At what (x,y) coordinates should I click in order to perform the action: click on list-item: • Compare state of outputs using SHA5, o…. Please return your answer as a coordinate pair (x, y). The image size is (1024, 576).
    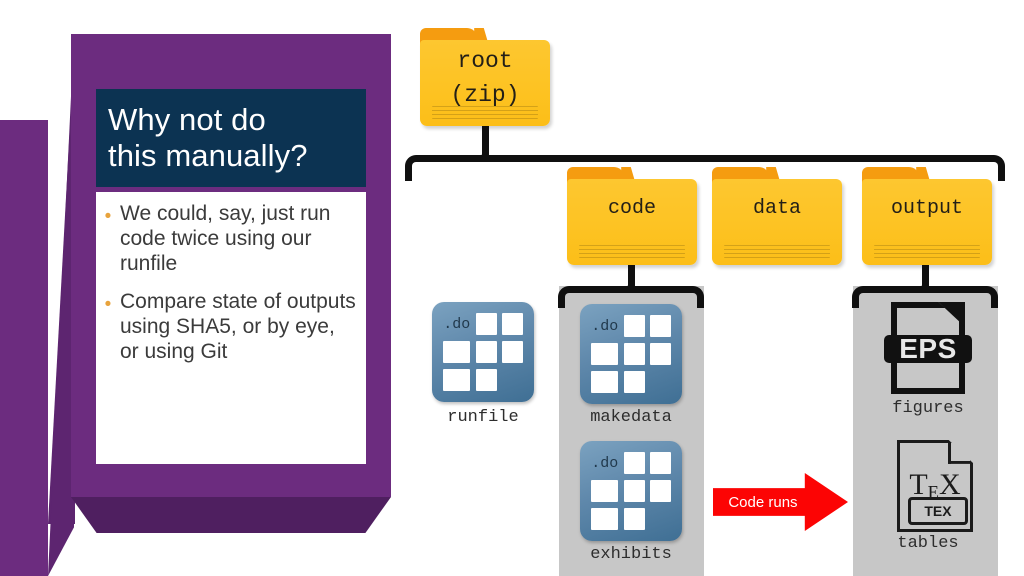
    Looking at the image, I should click on (227, 327).